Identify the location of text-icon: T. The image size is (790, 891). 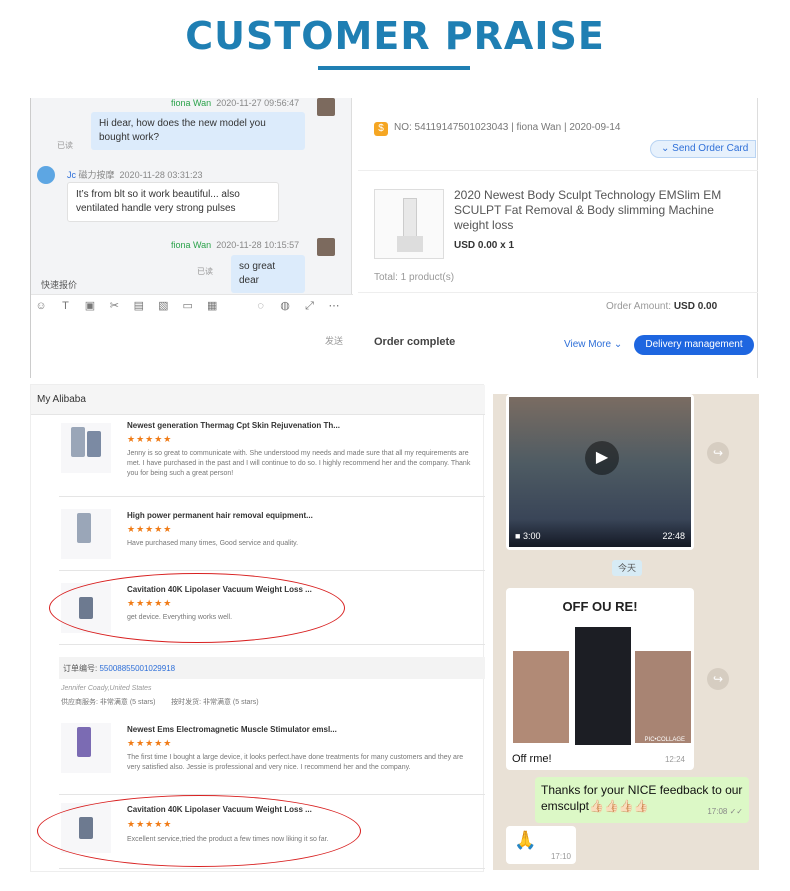
(65, 307).